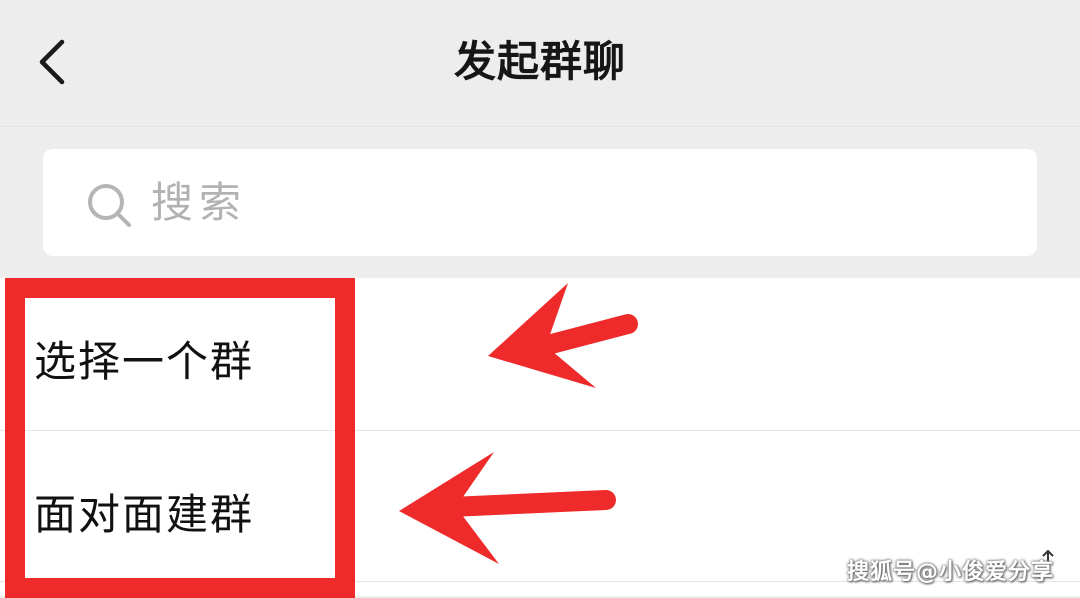  I want to click on list-item-label: 选择一个群, so click(144, 361).